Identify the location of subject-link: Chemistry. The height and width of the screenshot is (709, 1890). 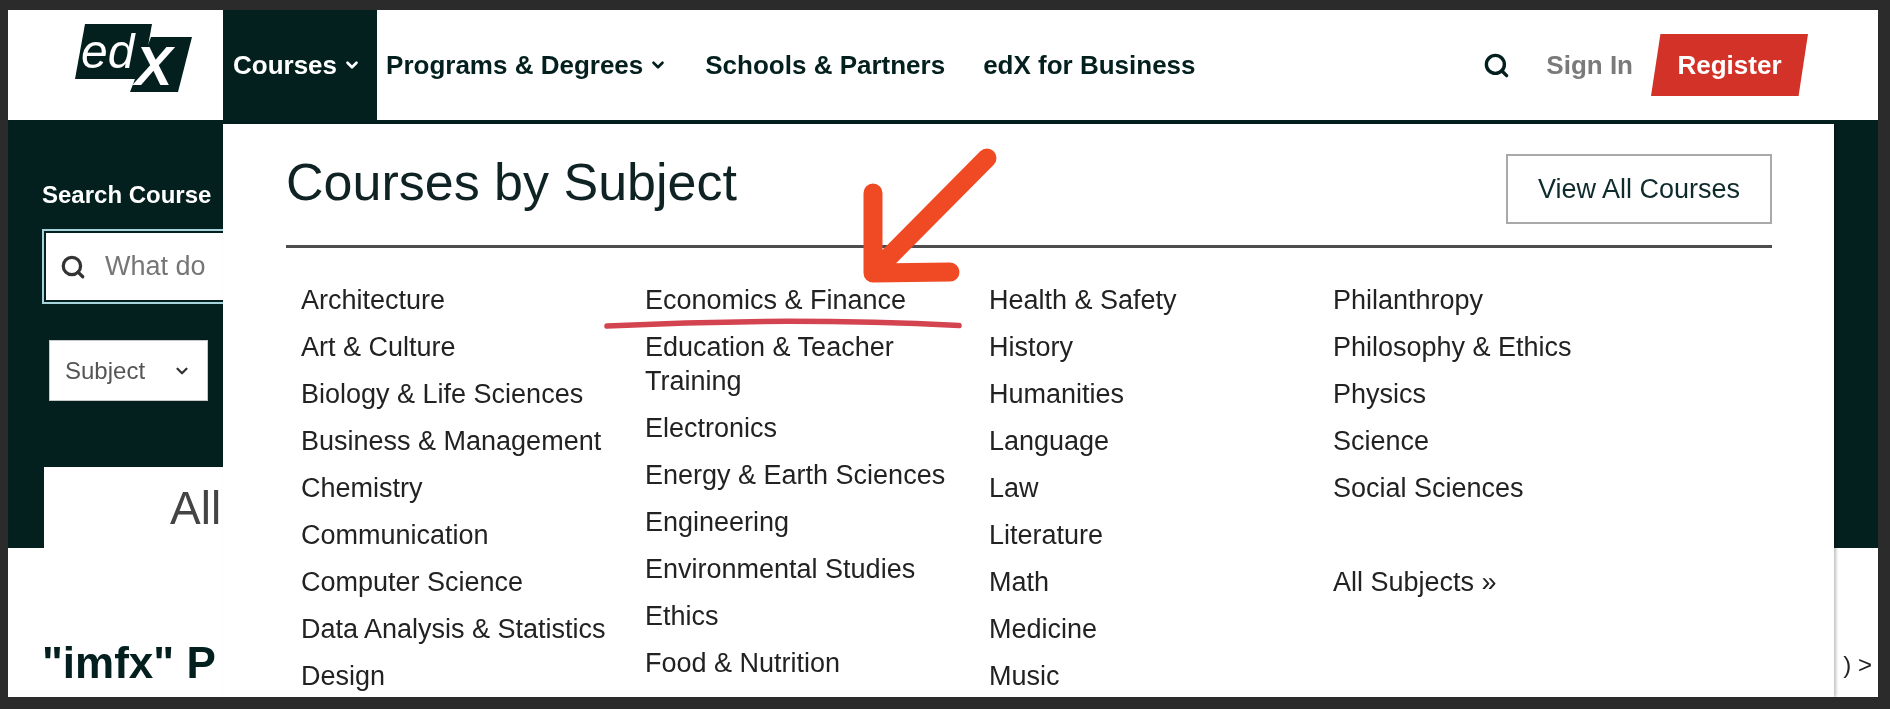
(362, 488).